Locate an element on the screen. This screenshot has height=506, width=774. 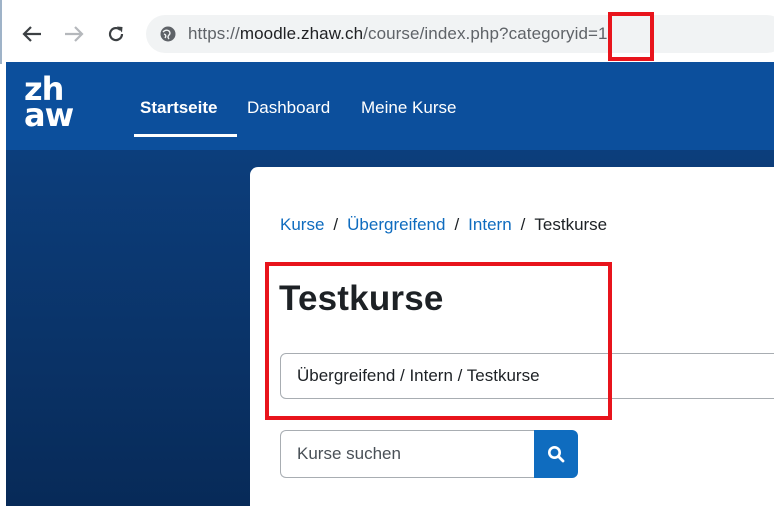
url-host: moodle.zhaw.ch is located at coordinates (301, 33).